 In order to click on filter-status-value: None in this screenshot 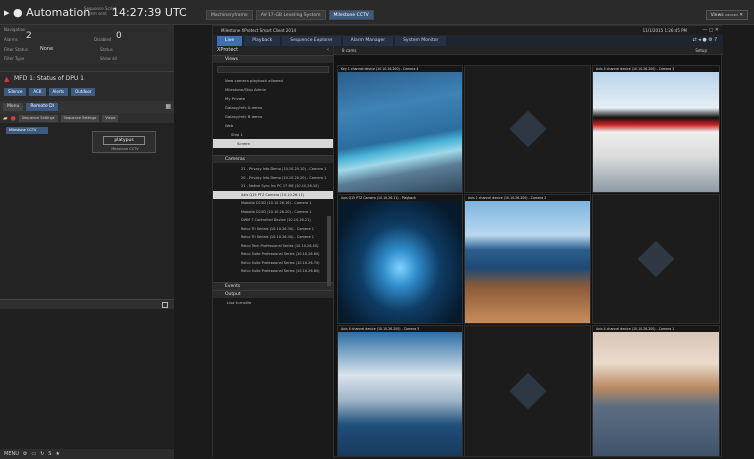, I will do `click(46, 49)`.